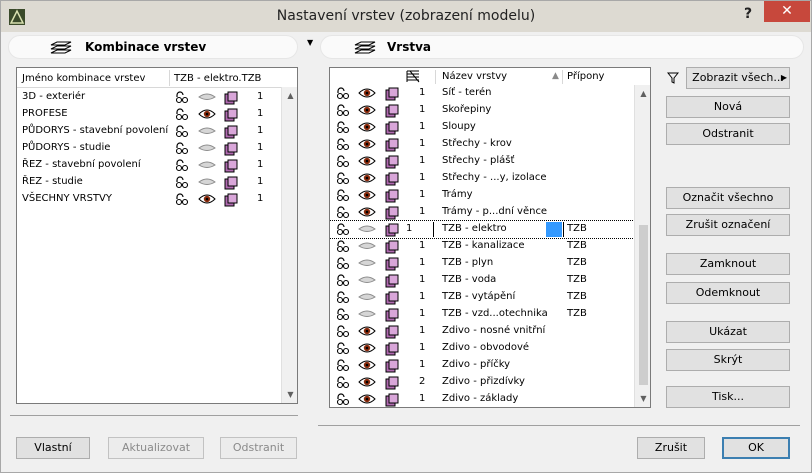 The image size is (812, 473). What do you see at coordinates (148, 131) in the screenshot?
I see `combination-row: PŮDORYS - stavební povolení 1` at bounding box center [148, 131].